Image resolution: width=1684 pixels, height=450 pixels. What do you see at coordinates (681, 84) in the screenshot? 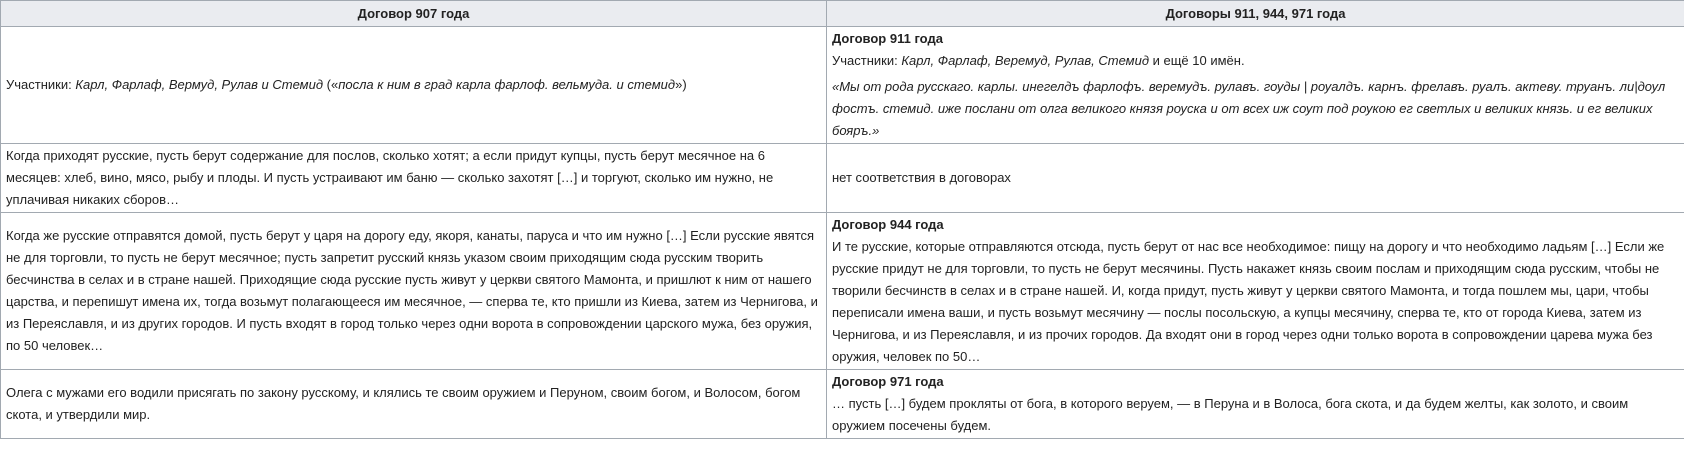
I see `participants-close-quote: »)` at bounding box center [681, 84].